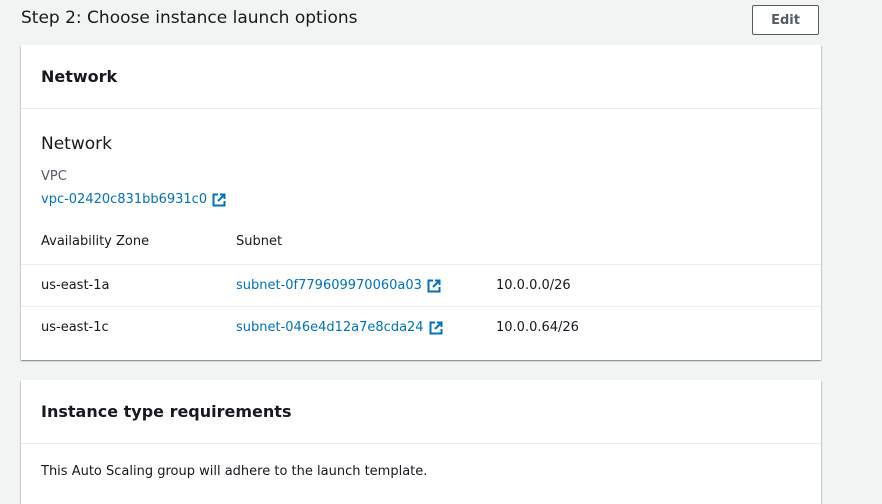 The height and width of the screenshot is (504, 882). What do you see at coordinates (54, 176) in the screenshot?
I see `vpc-label: VPC` at bounding box center [54, 176].